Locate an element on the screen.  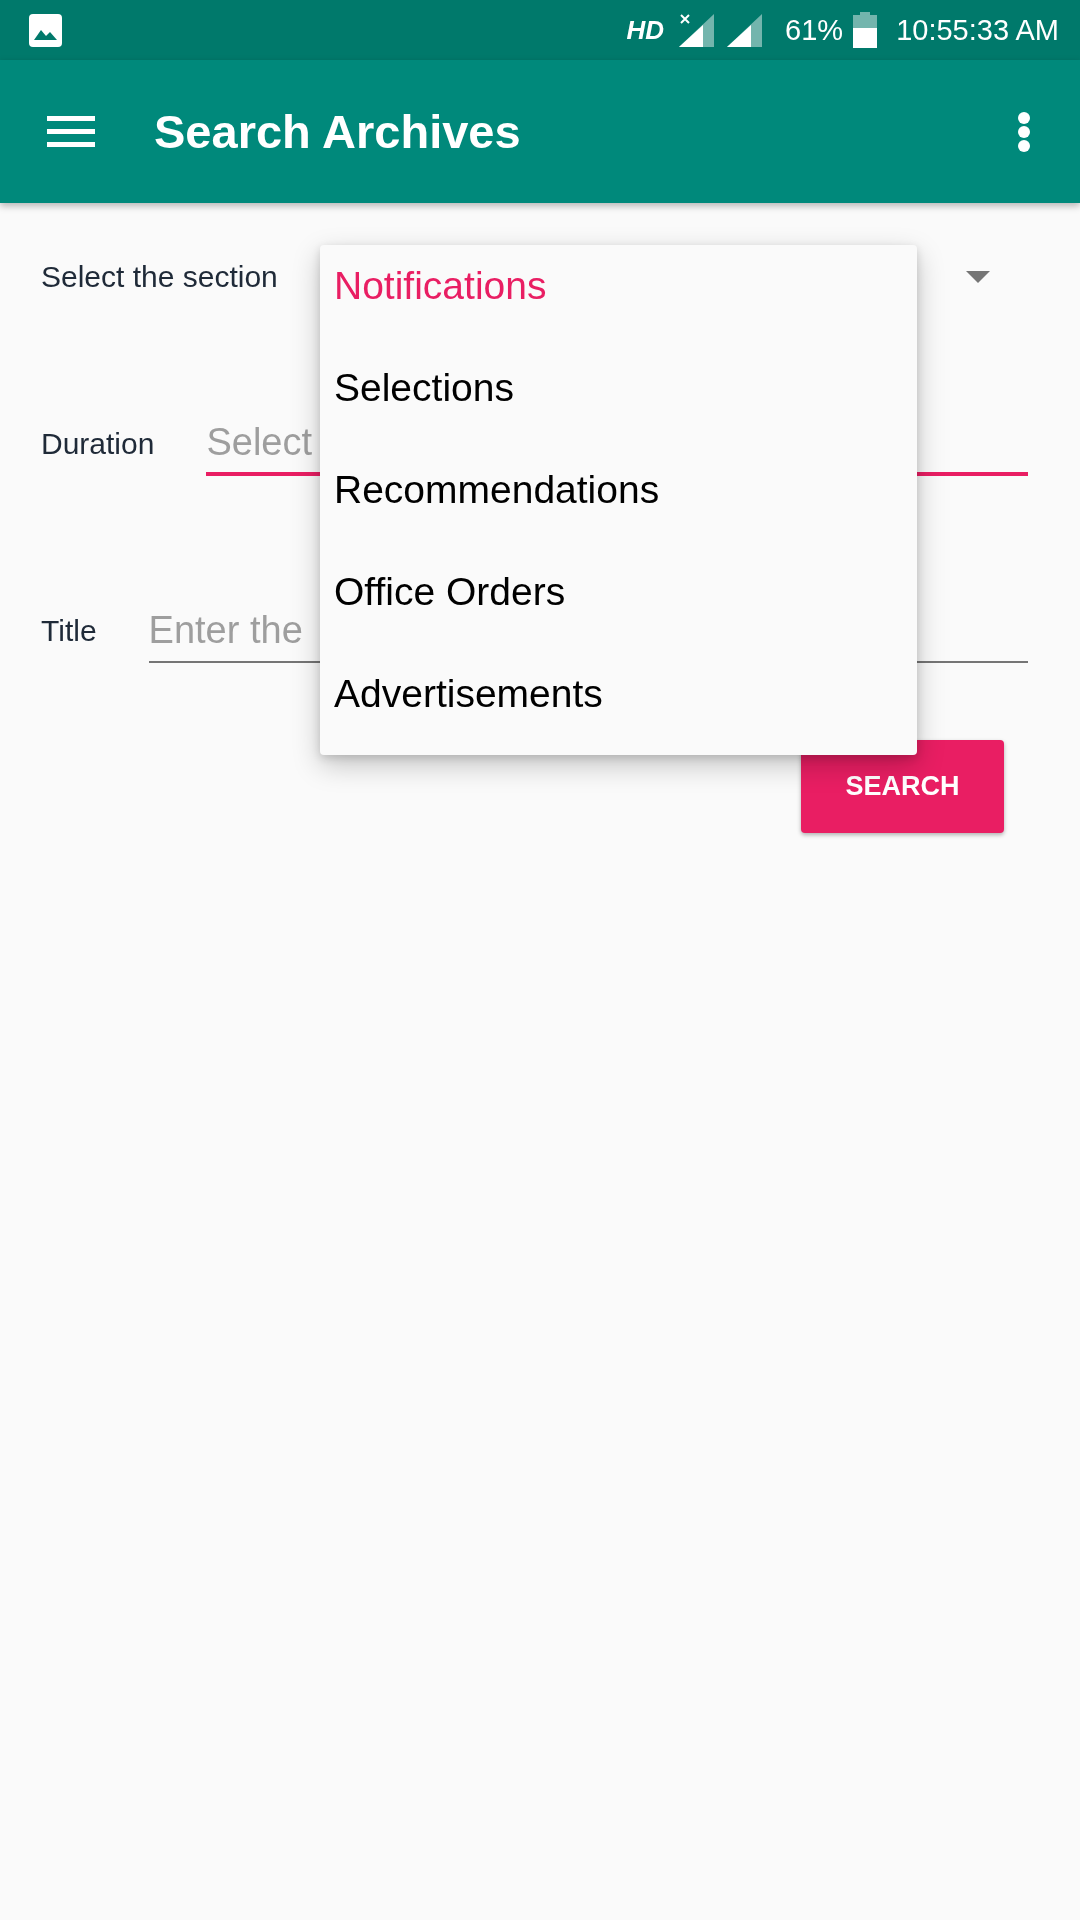
search-button: SEARCH is located at coordinates (902, 786).